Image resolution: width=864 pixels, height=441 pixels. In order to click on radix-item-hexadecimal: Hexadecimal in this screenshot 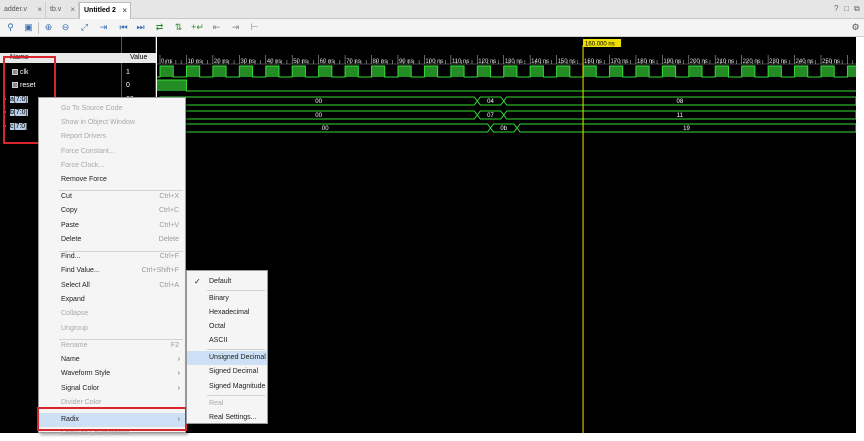, I will do `click(227, 313)`.